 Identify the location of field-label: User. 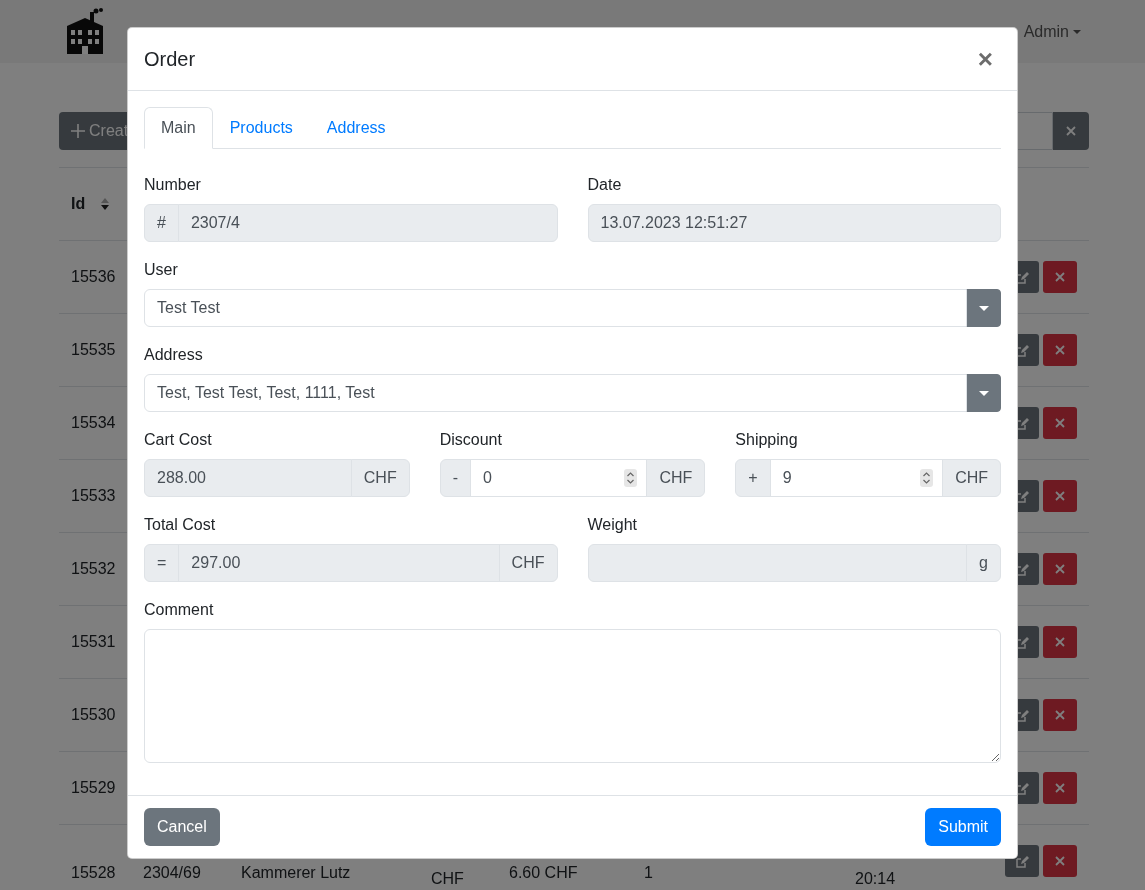
(161, 270).